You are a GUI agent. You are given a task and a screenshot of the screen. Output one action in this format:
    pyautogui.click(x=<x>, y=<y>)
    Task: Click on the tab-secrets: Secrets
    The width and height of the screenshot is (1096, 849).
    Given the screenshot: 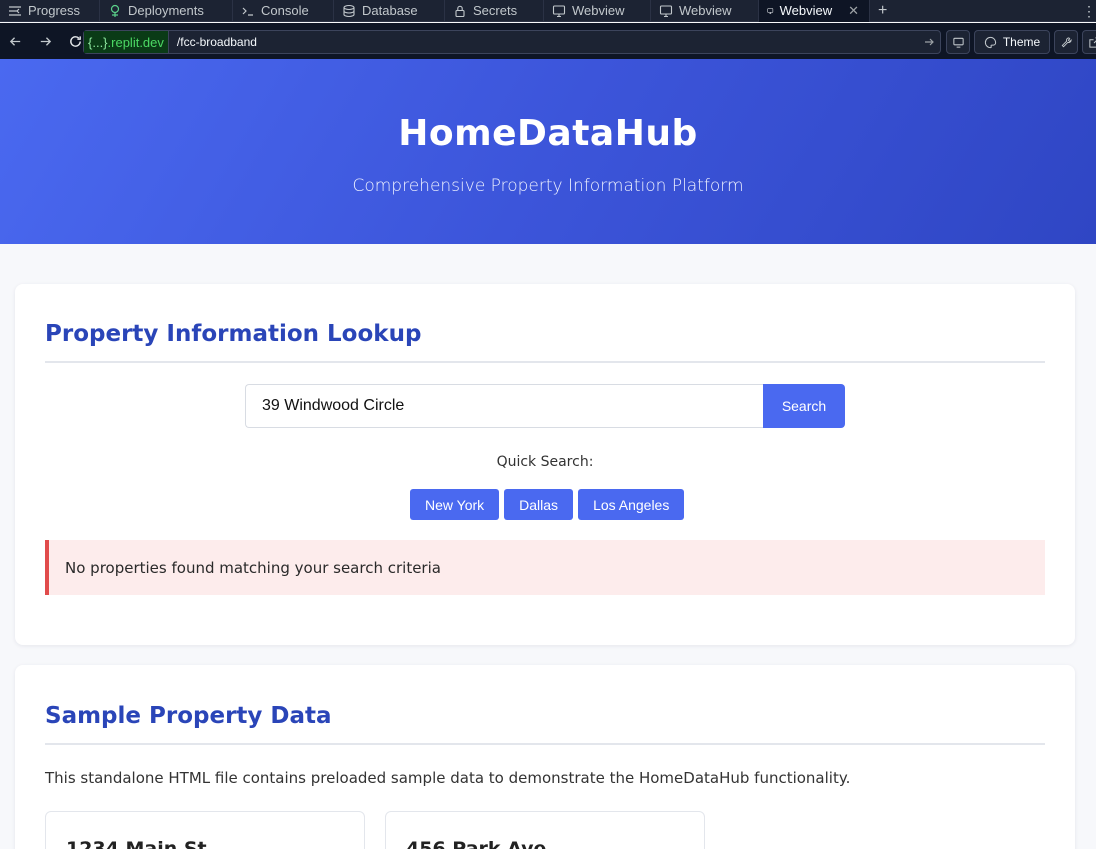 What is the action you would take?
    pyautogui.click(x=494, y=11)
    